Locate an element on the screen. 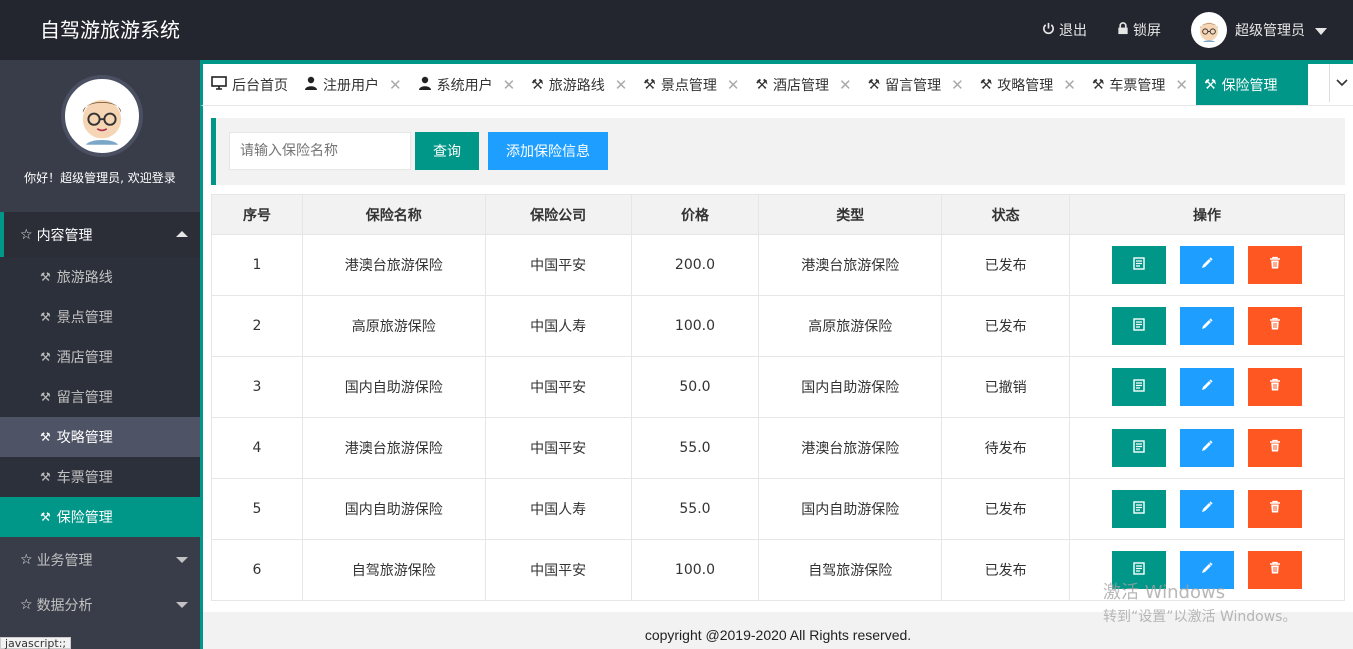 Image resolution: width=1353 pixels, height=649 pixels. tab-label: 酒店管理 is located at coordinates (801, 86).